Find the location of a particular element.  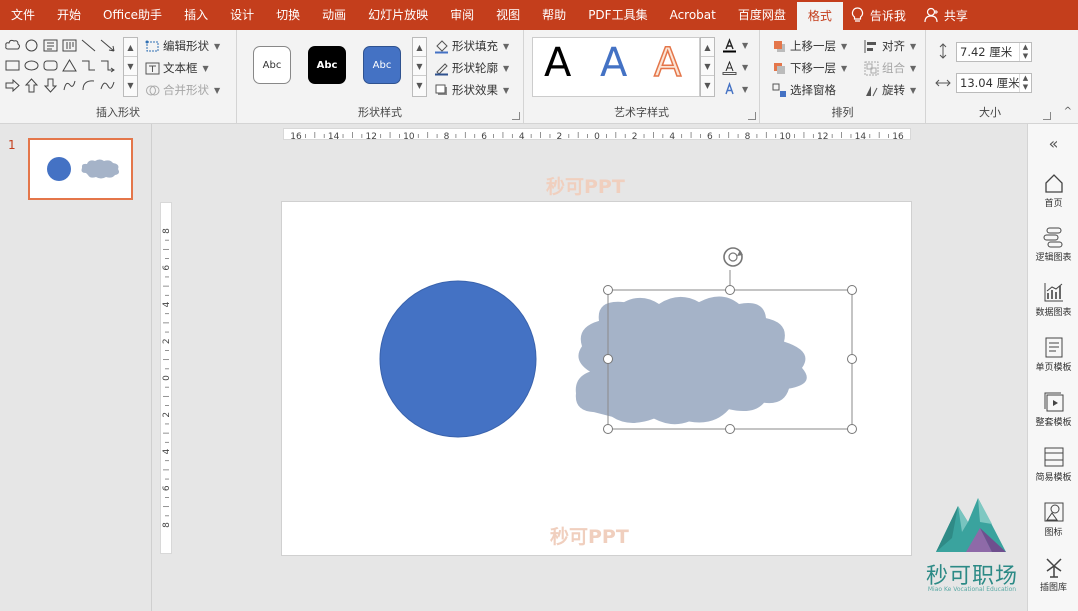

shape-style-gallery-scroll: ▲ ▼ ▼ is located at coordinates (419, 67).